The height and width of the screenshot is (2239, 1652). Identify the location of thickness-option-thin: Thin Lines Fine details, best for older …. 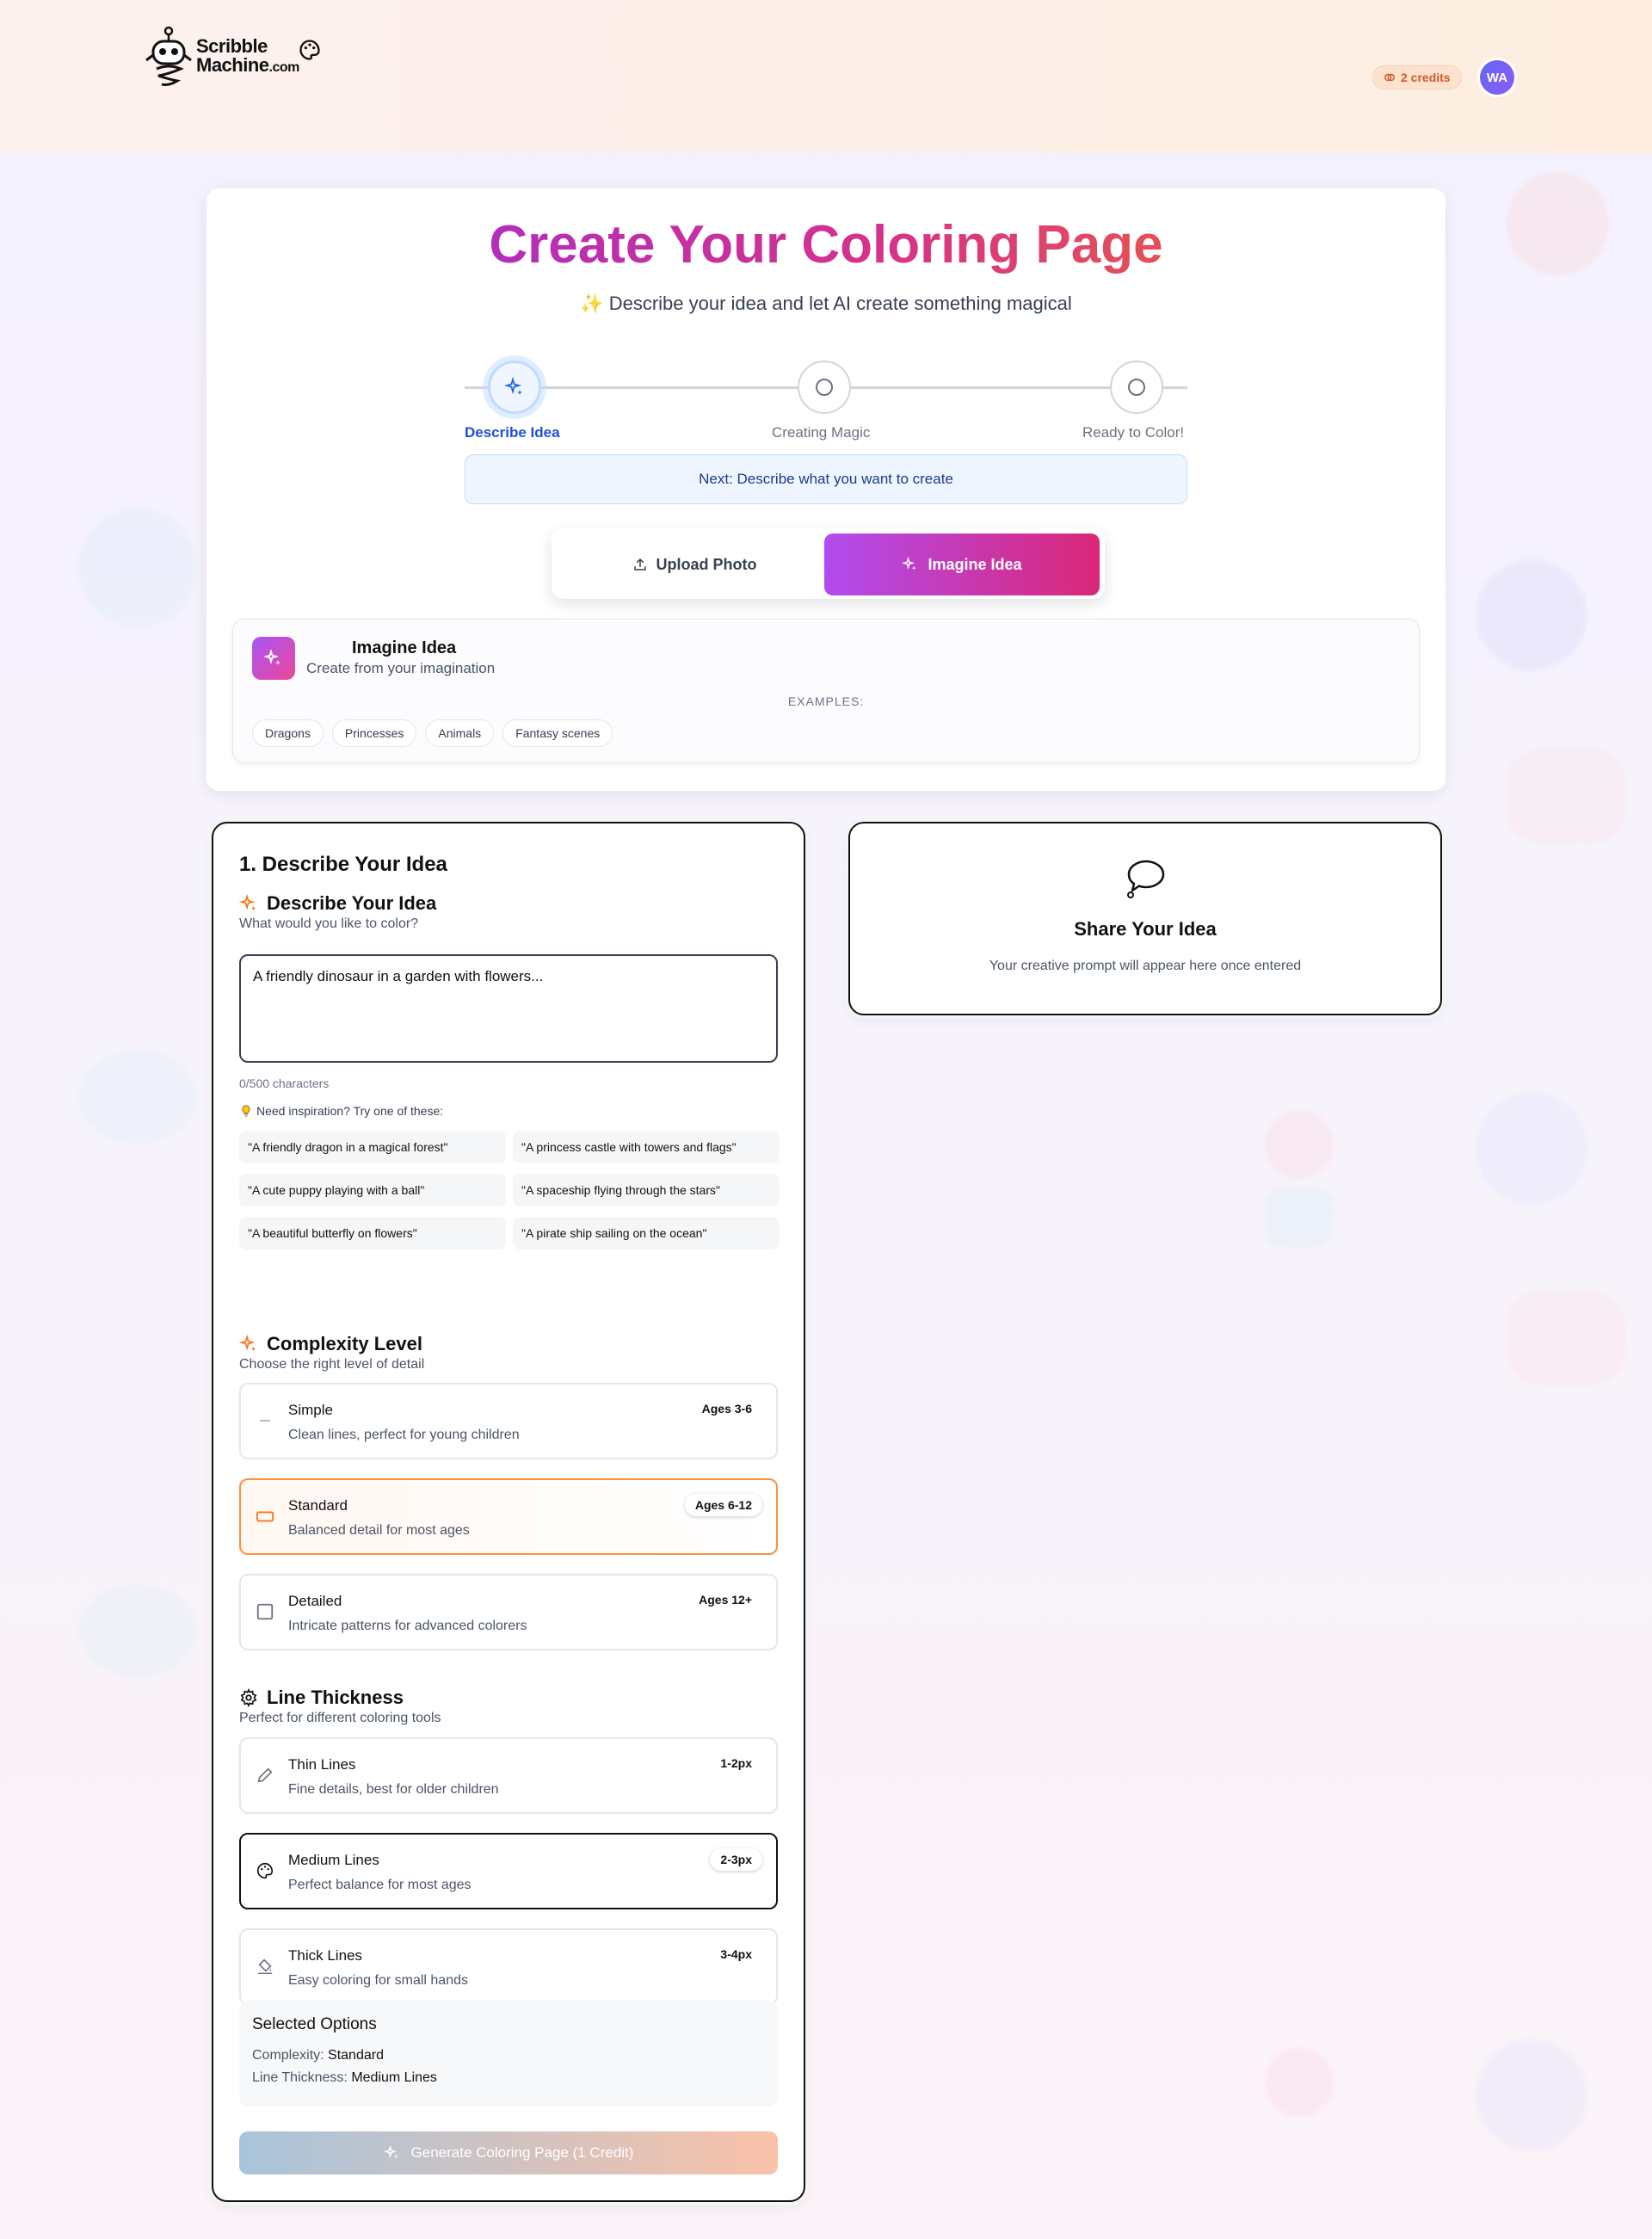
(508, 1775).